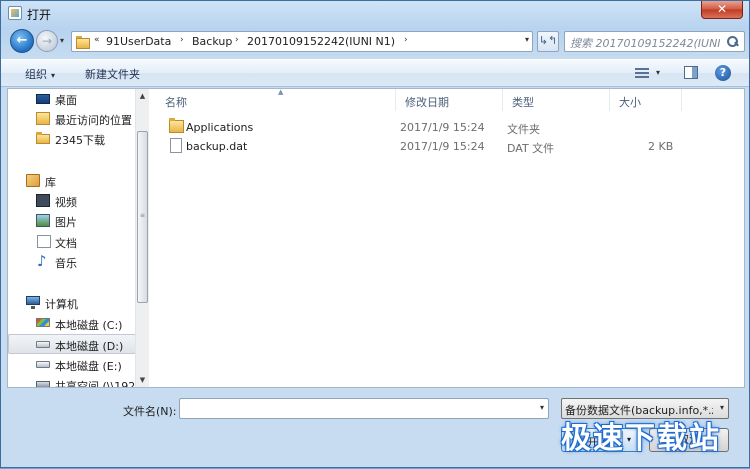 This screenshot has width=750, height=469. What do you see at coordinates (527, 39) in the screenshot?
I see `address-dropdown-button: ▾` at bounding box center [527, 39].